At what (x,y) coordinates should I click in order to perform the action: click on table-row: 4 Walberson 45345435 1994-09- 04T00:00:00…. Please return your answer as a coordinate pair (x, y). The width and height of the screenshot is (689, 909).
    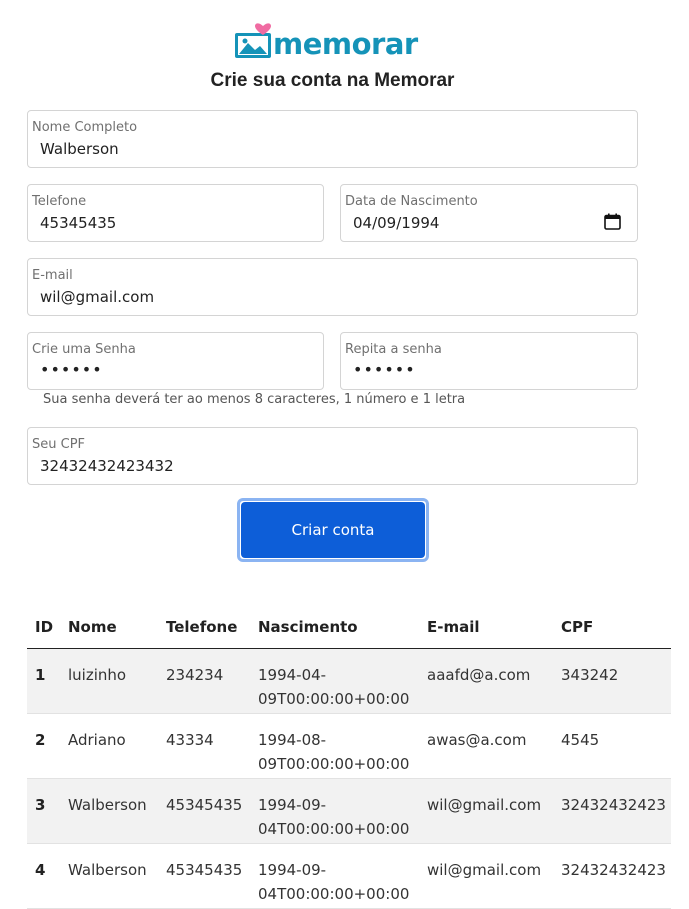
    Looking at the image, I should click on (349, 876).